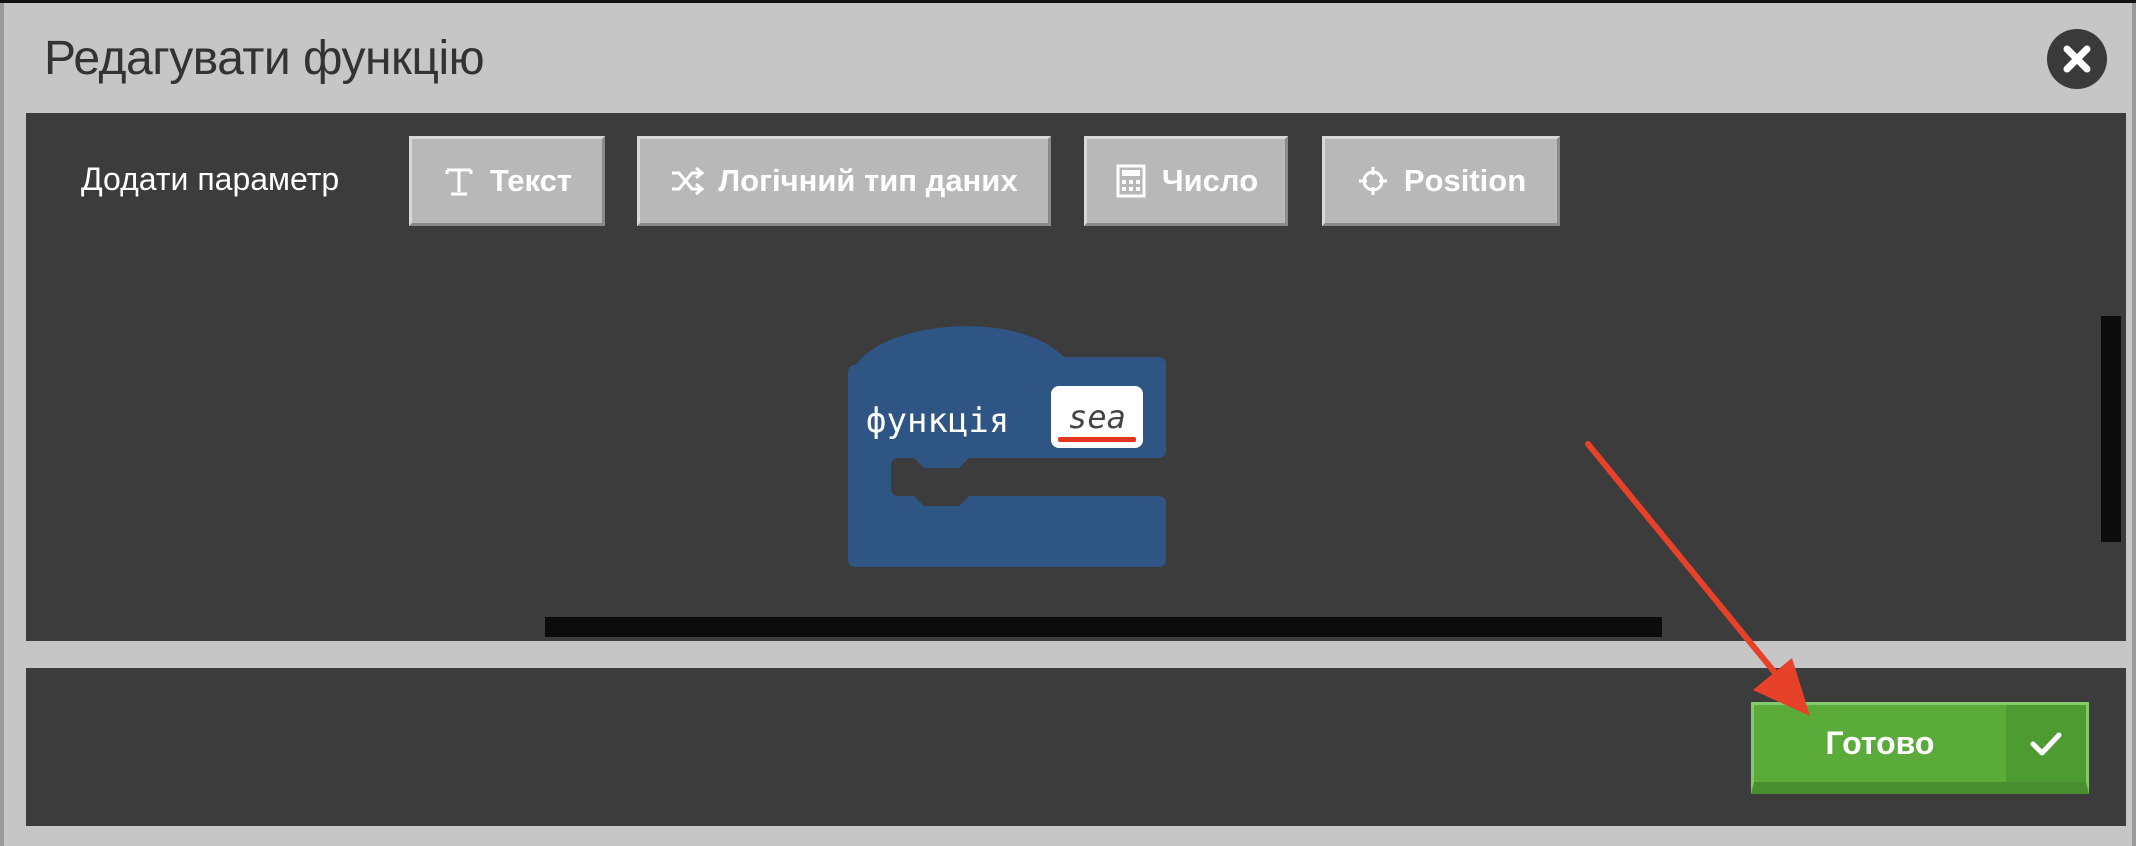  I want to click on check-icon, so click(2046, 743).